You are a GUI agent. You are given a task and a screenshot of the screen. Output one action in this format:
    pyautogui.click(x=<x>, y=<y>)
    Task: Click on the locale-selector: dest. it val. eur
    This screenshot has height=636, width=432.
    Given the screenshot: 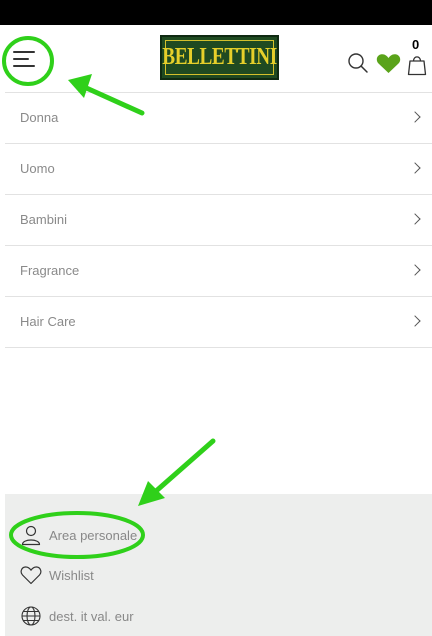 What is the action you would take?
    pyautogui.click(x=77, y=616)
    